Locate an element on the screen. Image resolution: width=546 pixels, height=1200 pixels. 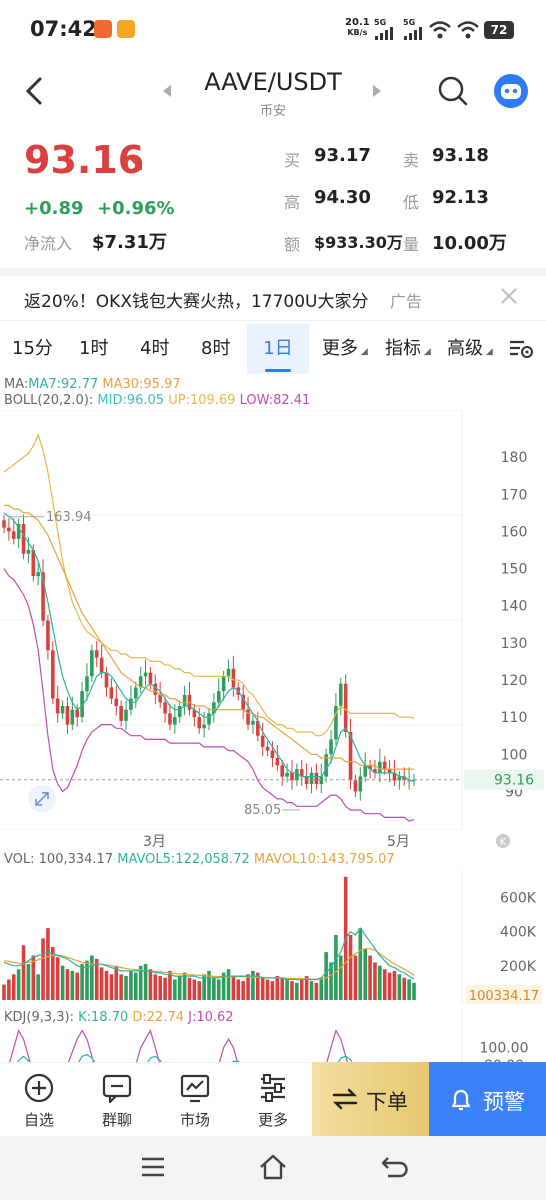
price-axis-label: 140 is located at coordinates (514, 607).